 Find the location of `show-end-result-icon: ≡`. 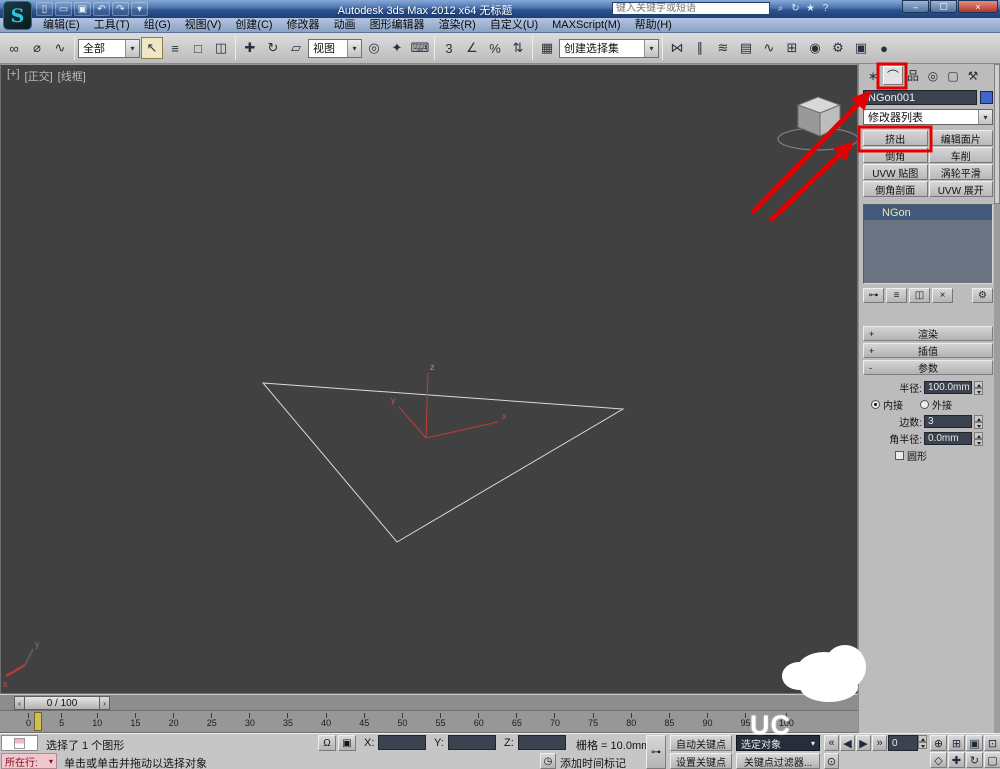

show-end-result-icon: ≡ is located at coordinates (896, 295).